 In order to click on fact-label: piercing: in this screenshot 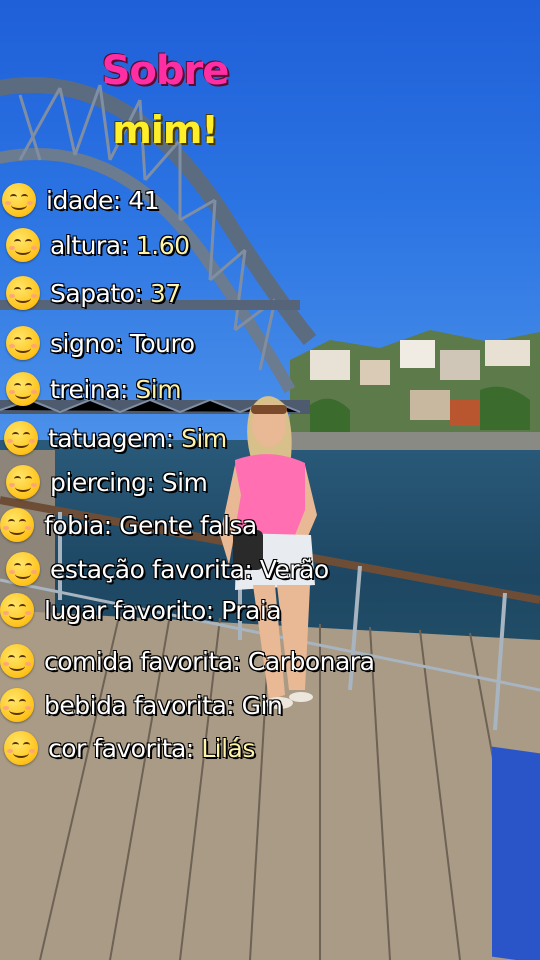, I will do `click(106, 482)`.